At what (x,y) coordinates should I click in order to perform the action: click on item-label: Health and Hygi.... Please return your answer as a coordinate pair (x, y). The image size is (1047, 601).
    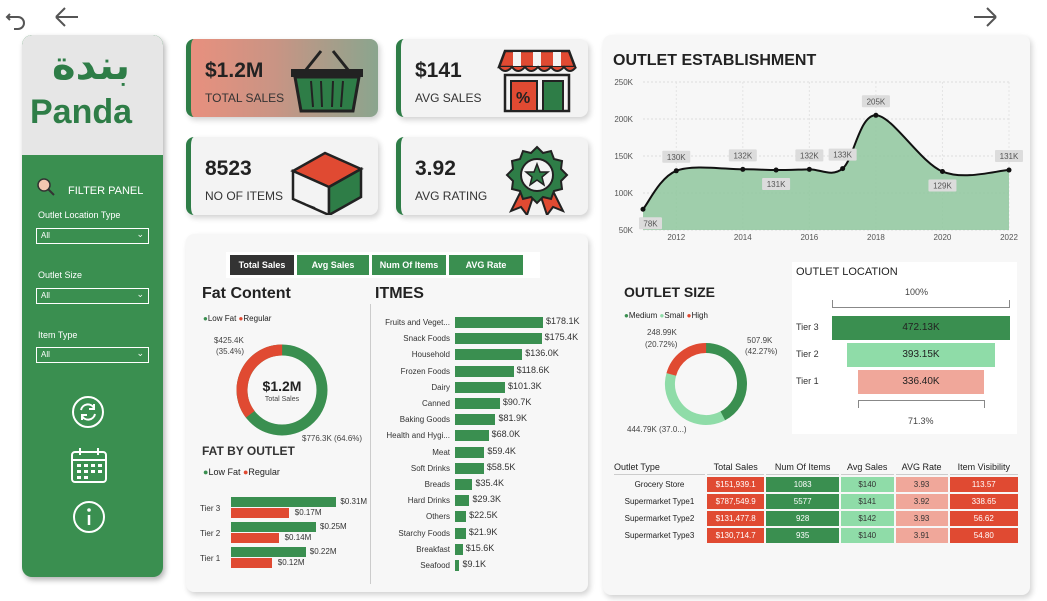
    Looking at the image, I should click on (418, 436).